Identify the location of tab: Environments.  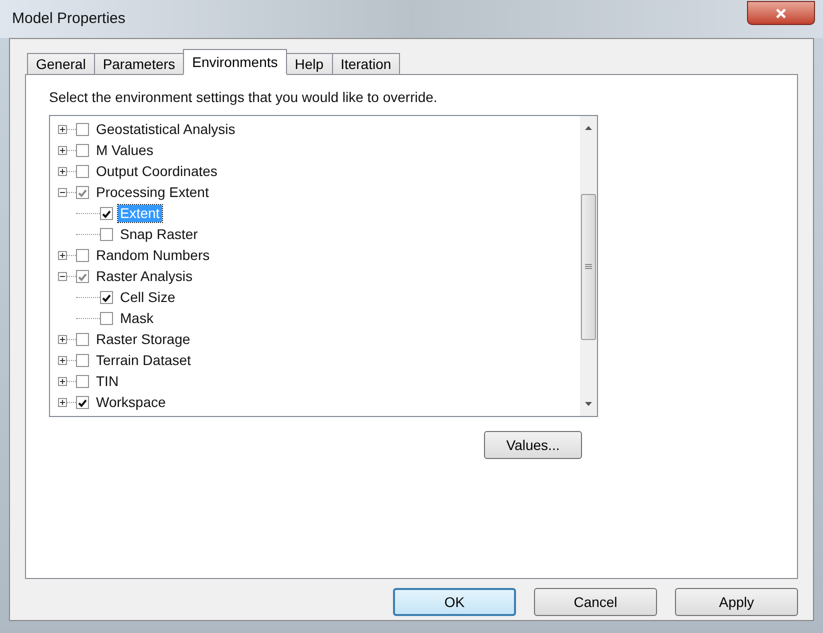
(235, 62).